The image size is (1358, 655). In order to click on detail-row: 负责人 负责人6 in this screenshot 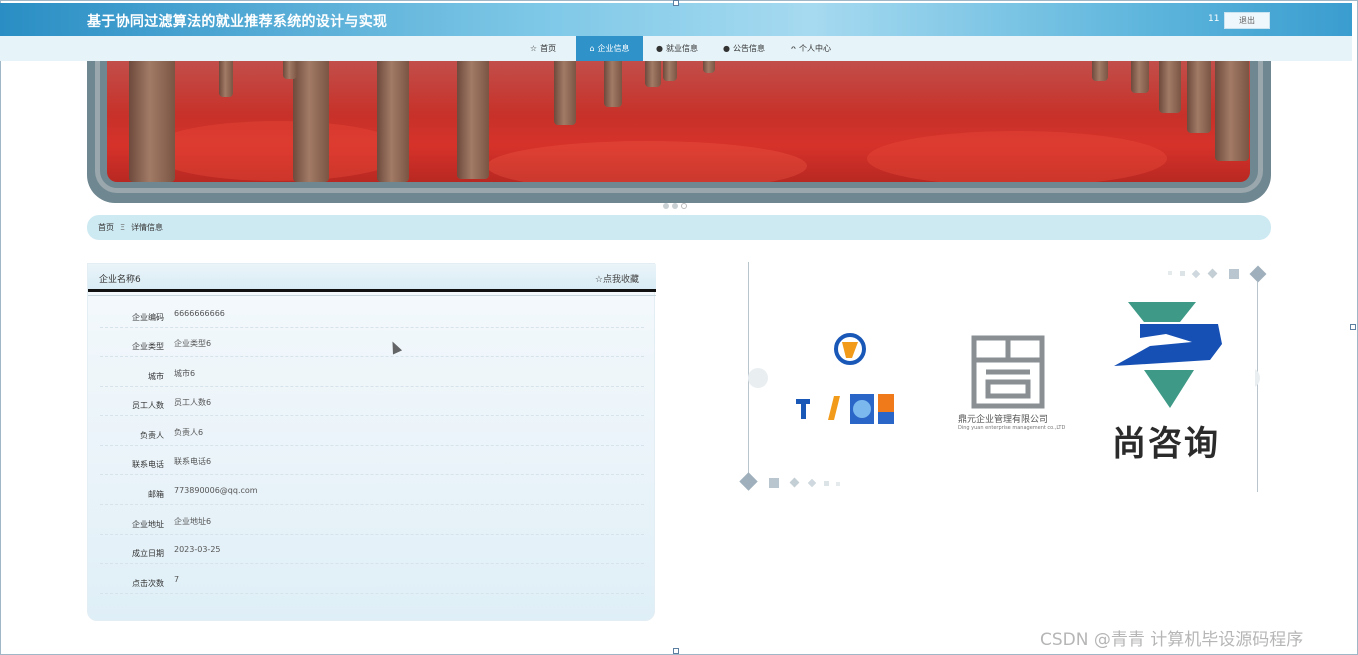, I will do `click(372, 431)`.